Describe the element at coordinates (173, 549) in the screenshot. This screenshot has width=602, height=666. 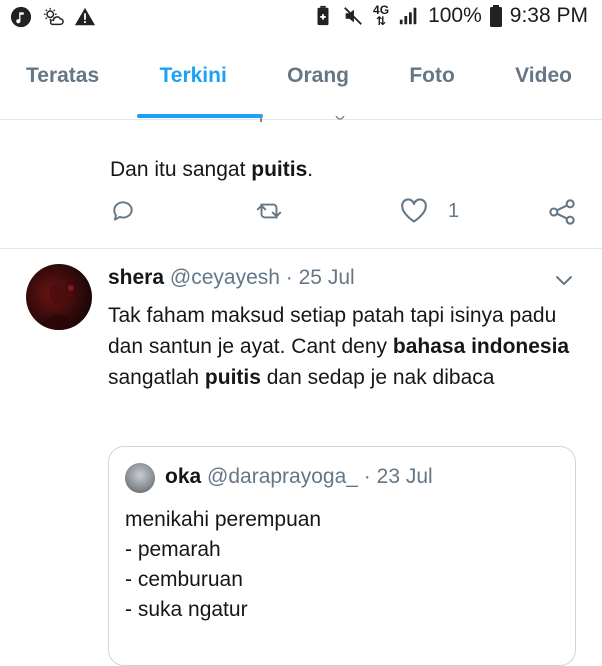
I see `quoted-line: - pemarah` at that location.